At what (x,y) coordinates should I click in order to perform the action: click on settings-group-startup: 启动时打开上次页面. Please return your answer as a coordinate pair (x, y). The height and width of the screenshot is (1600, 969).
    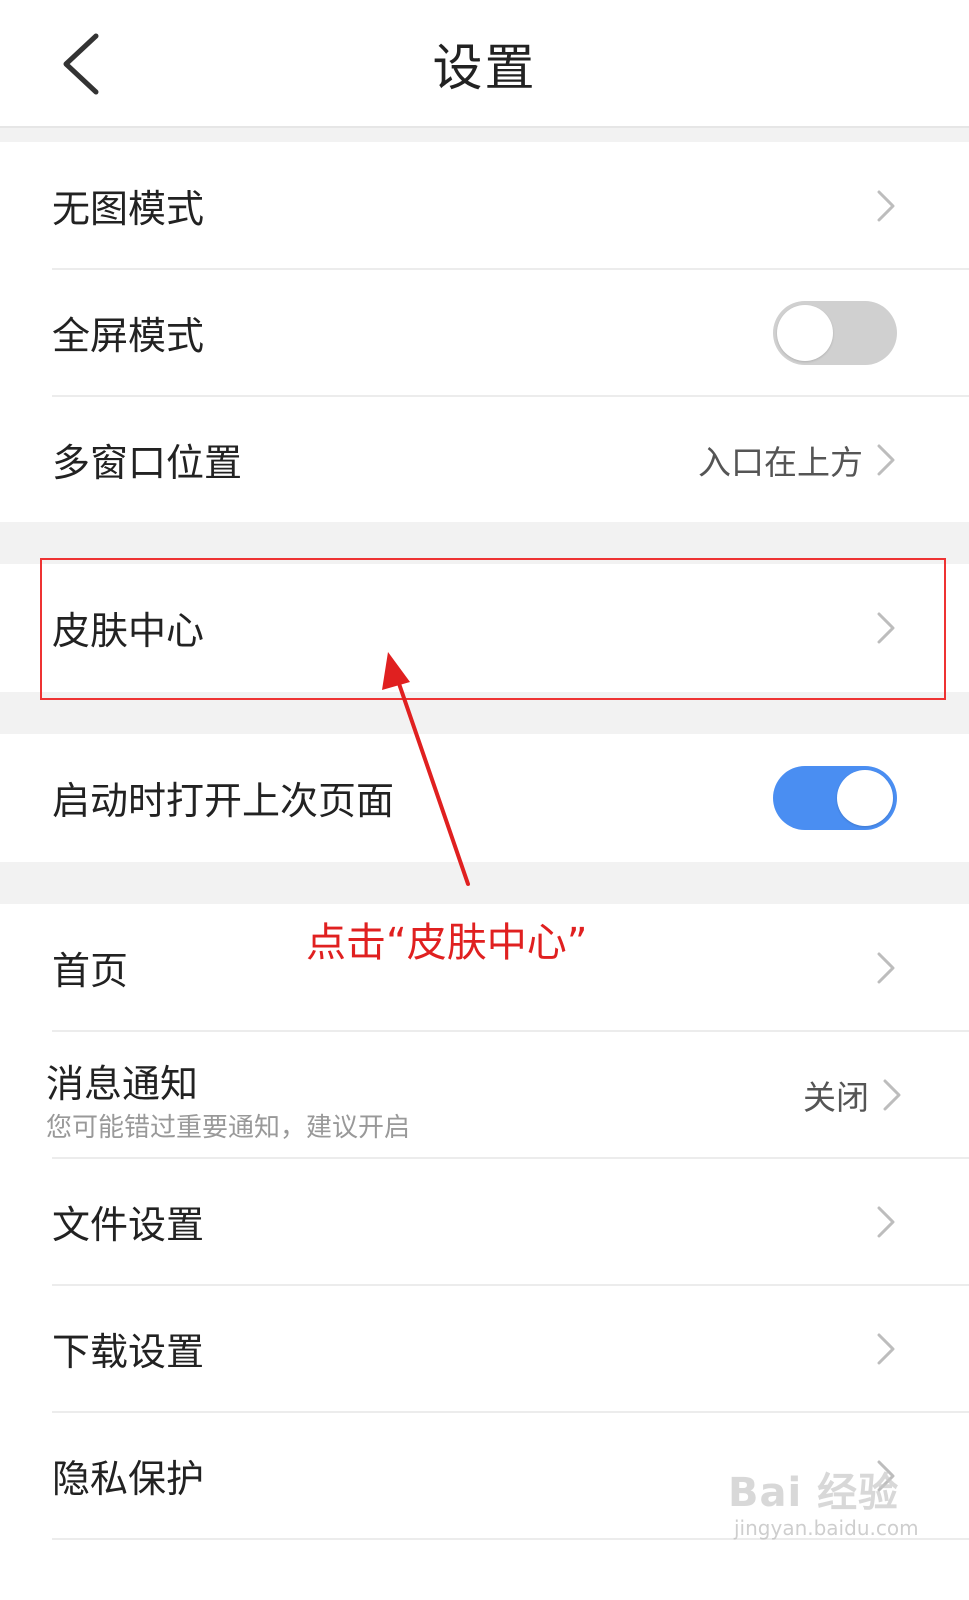
    Looking at the image, I should click on (484, 798).